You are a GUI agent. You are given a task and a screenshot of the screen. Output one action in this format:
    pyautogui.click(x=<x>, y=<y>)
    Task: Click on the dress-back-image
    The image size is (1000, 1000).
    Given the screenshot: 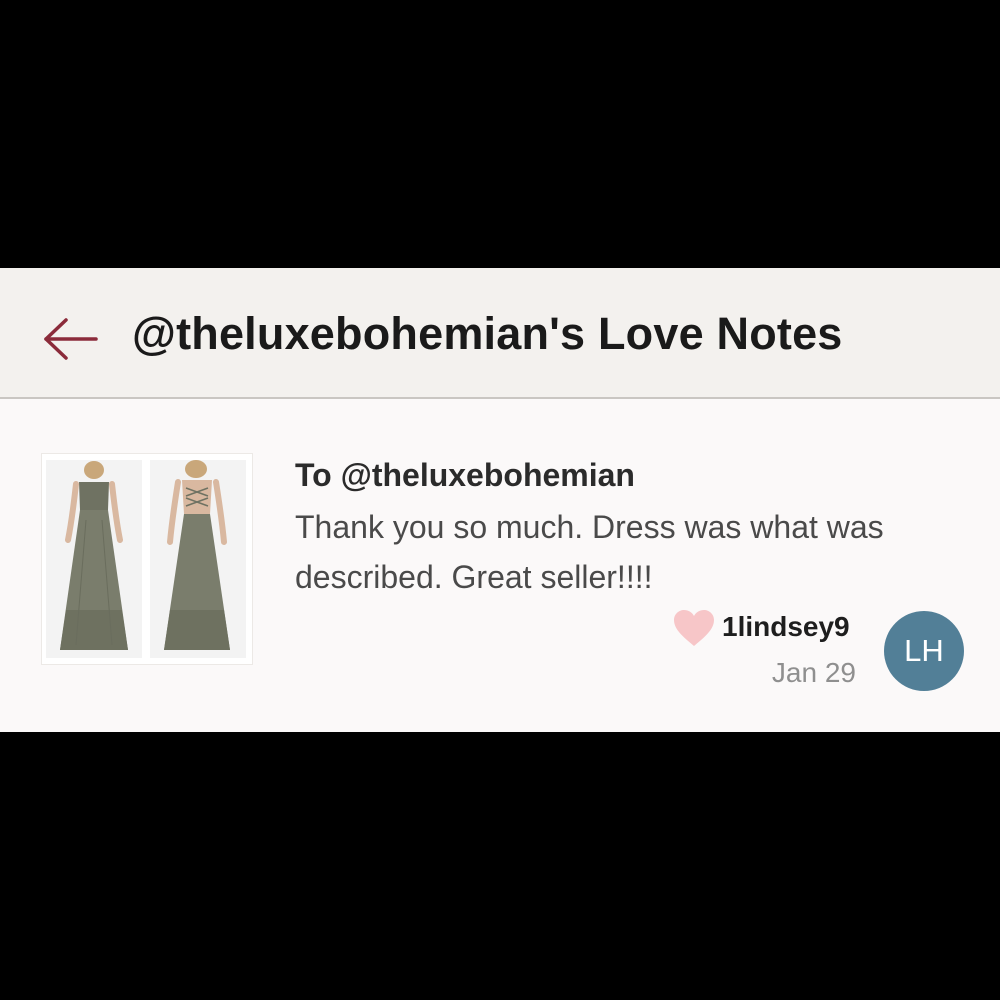 What is the action you would take?
    pyautogui.click(x=198, y=559)
    